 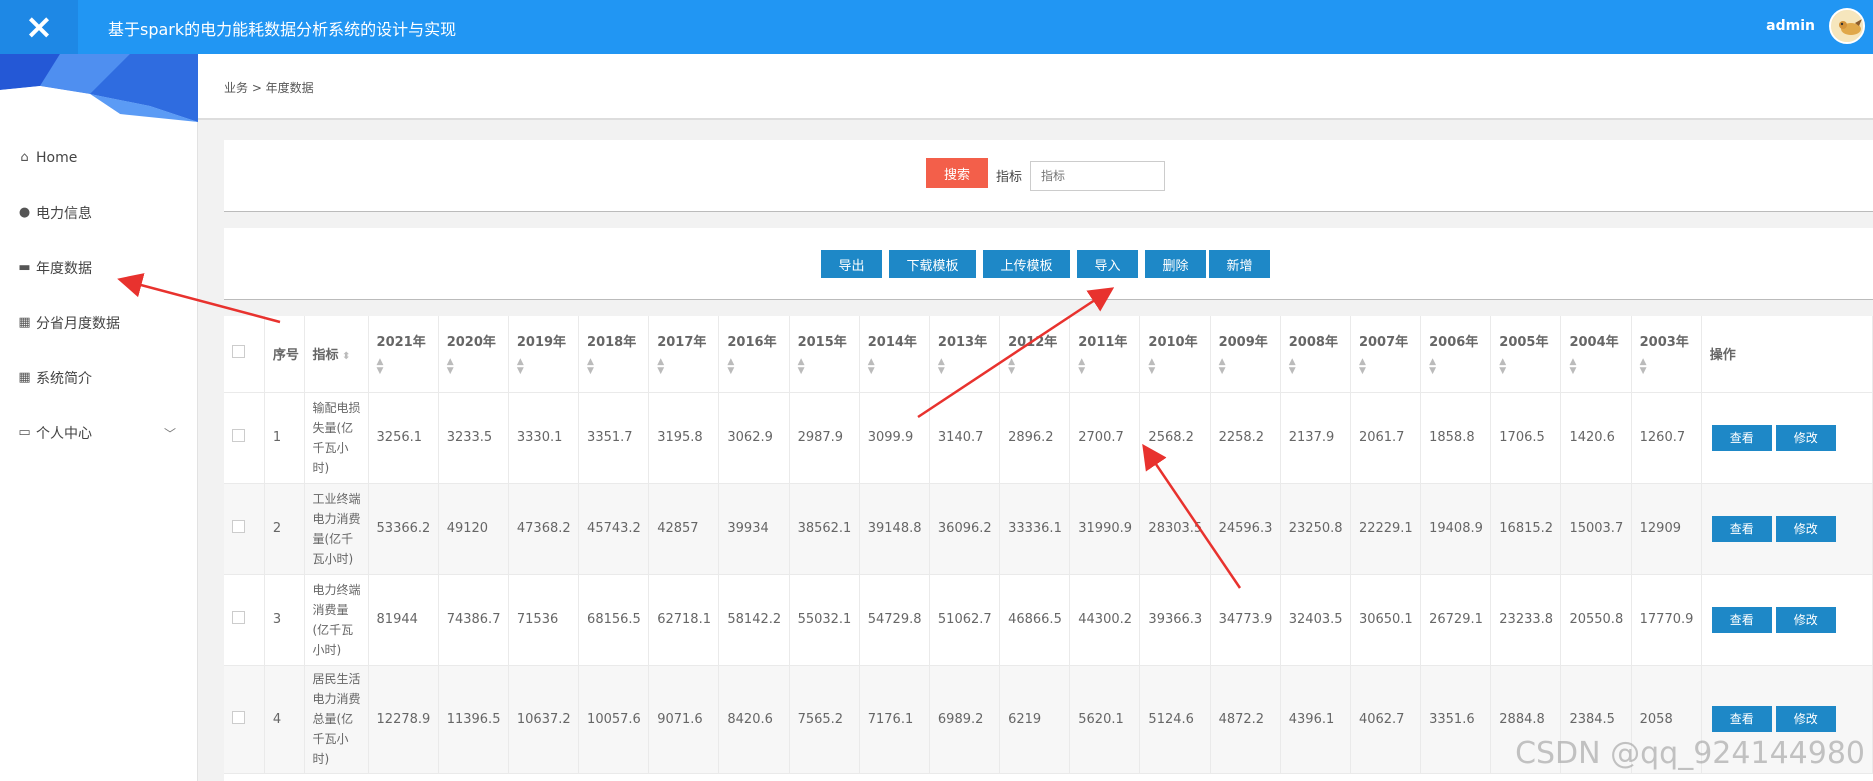 I want to click on column-header-year: 2010年 ▲ ▼, so click(x=1175, y=354).